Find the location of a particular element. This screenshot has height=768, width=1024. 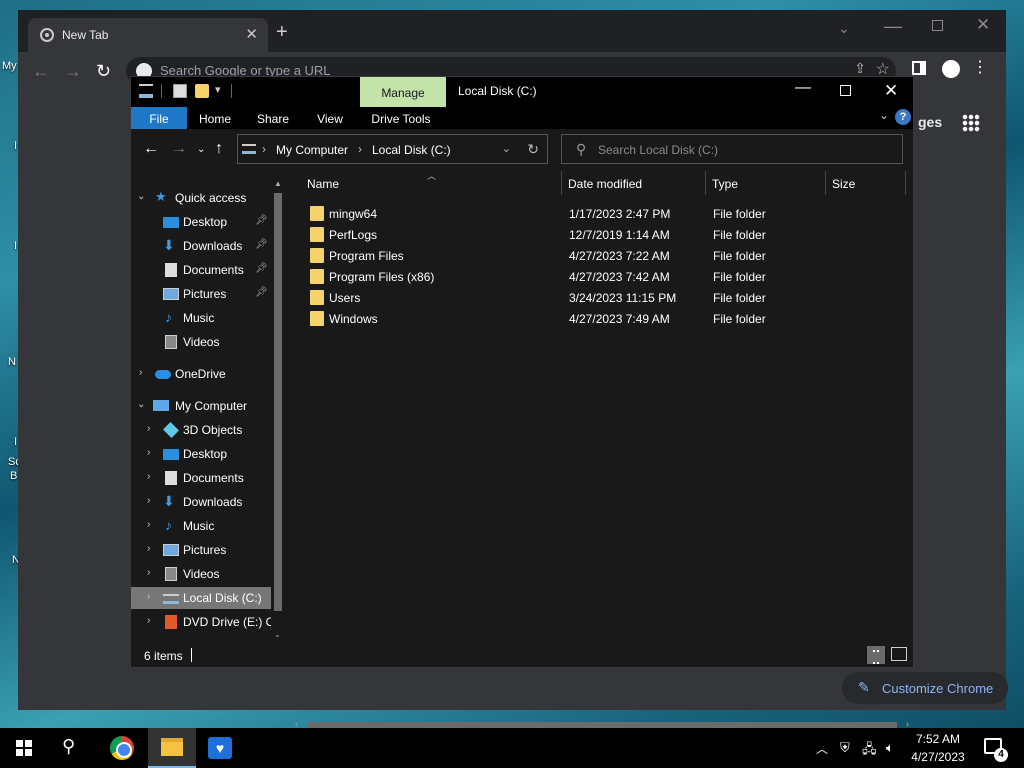

file-row: Windows 4/27/2023 7:49 AM File folder is located at coordinates (596, 318).